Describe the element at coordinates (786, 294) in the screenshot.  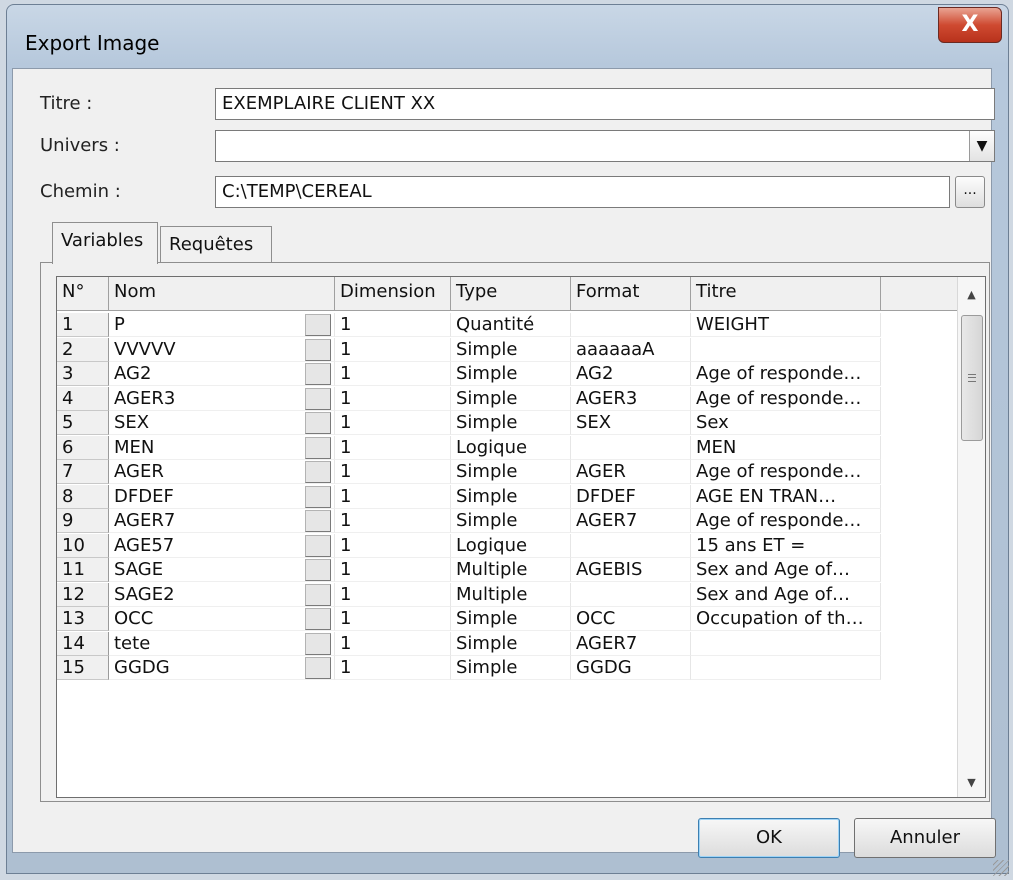
I see `column-header-titre: Titre` at that location.